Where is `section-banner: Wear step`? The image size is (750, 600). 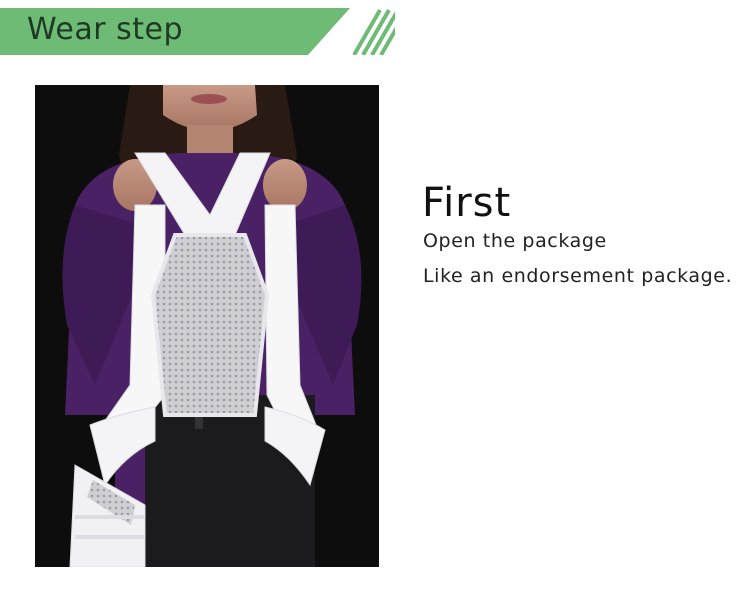
section-banner: Wear step is located at coordinates (197, 31).